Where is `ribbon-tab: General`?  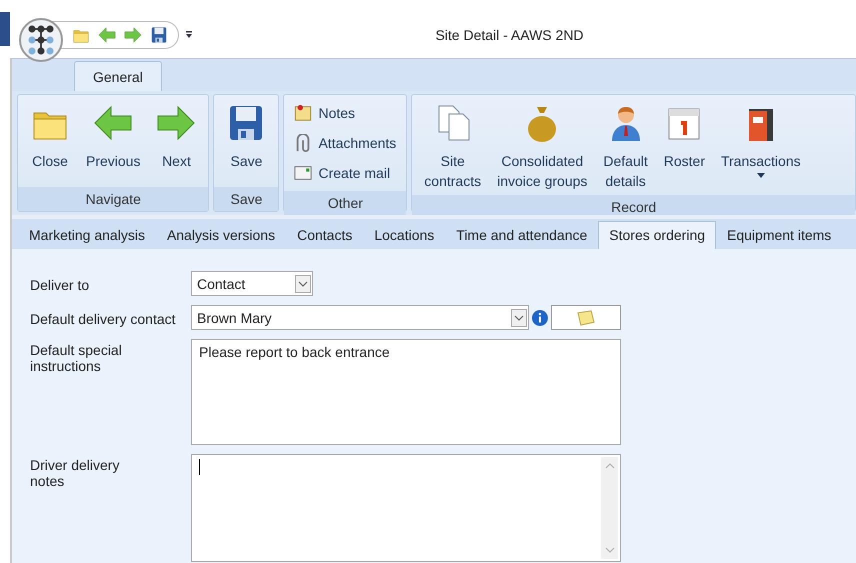
ribbon-tab: General is located at coordinates (118, 76).